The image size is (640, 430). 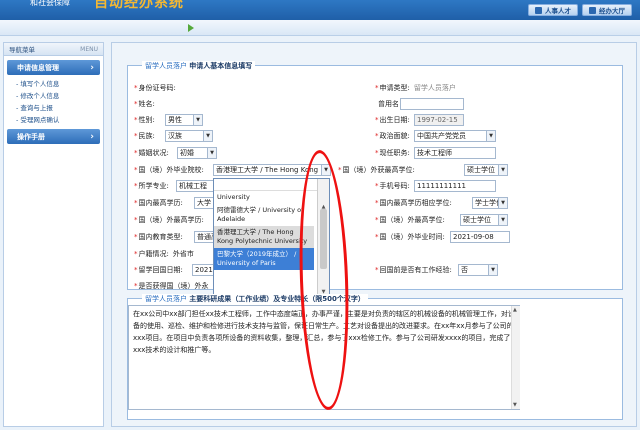 What do you see at coordinates (151, 153) in the screenshot?
I see `marital-label: * 婚姻状况:` at bounding box center [151, 153].